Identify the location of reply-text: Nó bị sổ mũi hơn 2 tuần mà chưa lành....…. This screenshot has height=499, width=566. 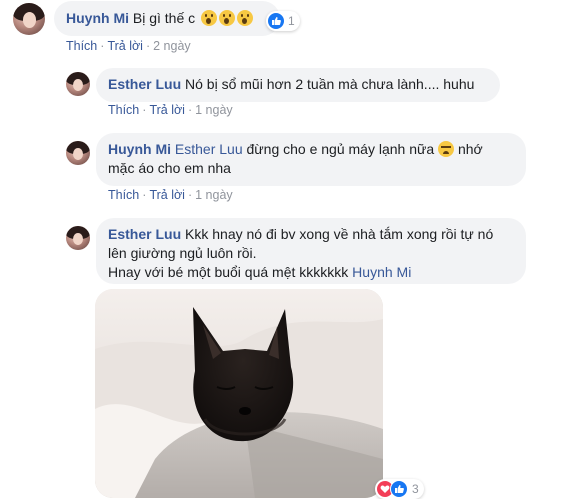
(330, 84).